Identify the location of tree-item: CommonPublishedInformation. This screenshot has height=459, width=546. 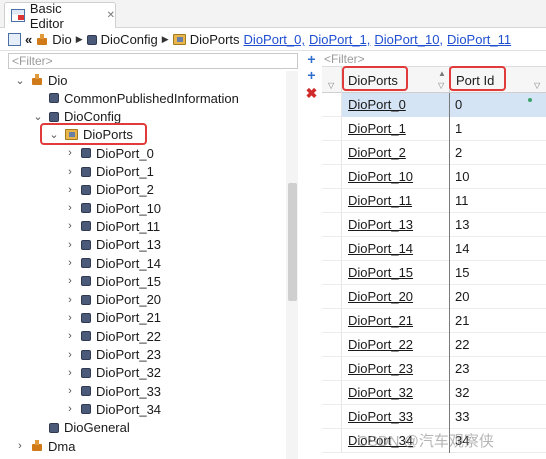
(135, 98).